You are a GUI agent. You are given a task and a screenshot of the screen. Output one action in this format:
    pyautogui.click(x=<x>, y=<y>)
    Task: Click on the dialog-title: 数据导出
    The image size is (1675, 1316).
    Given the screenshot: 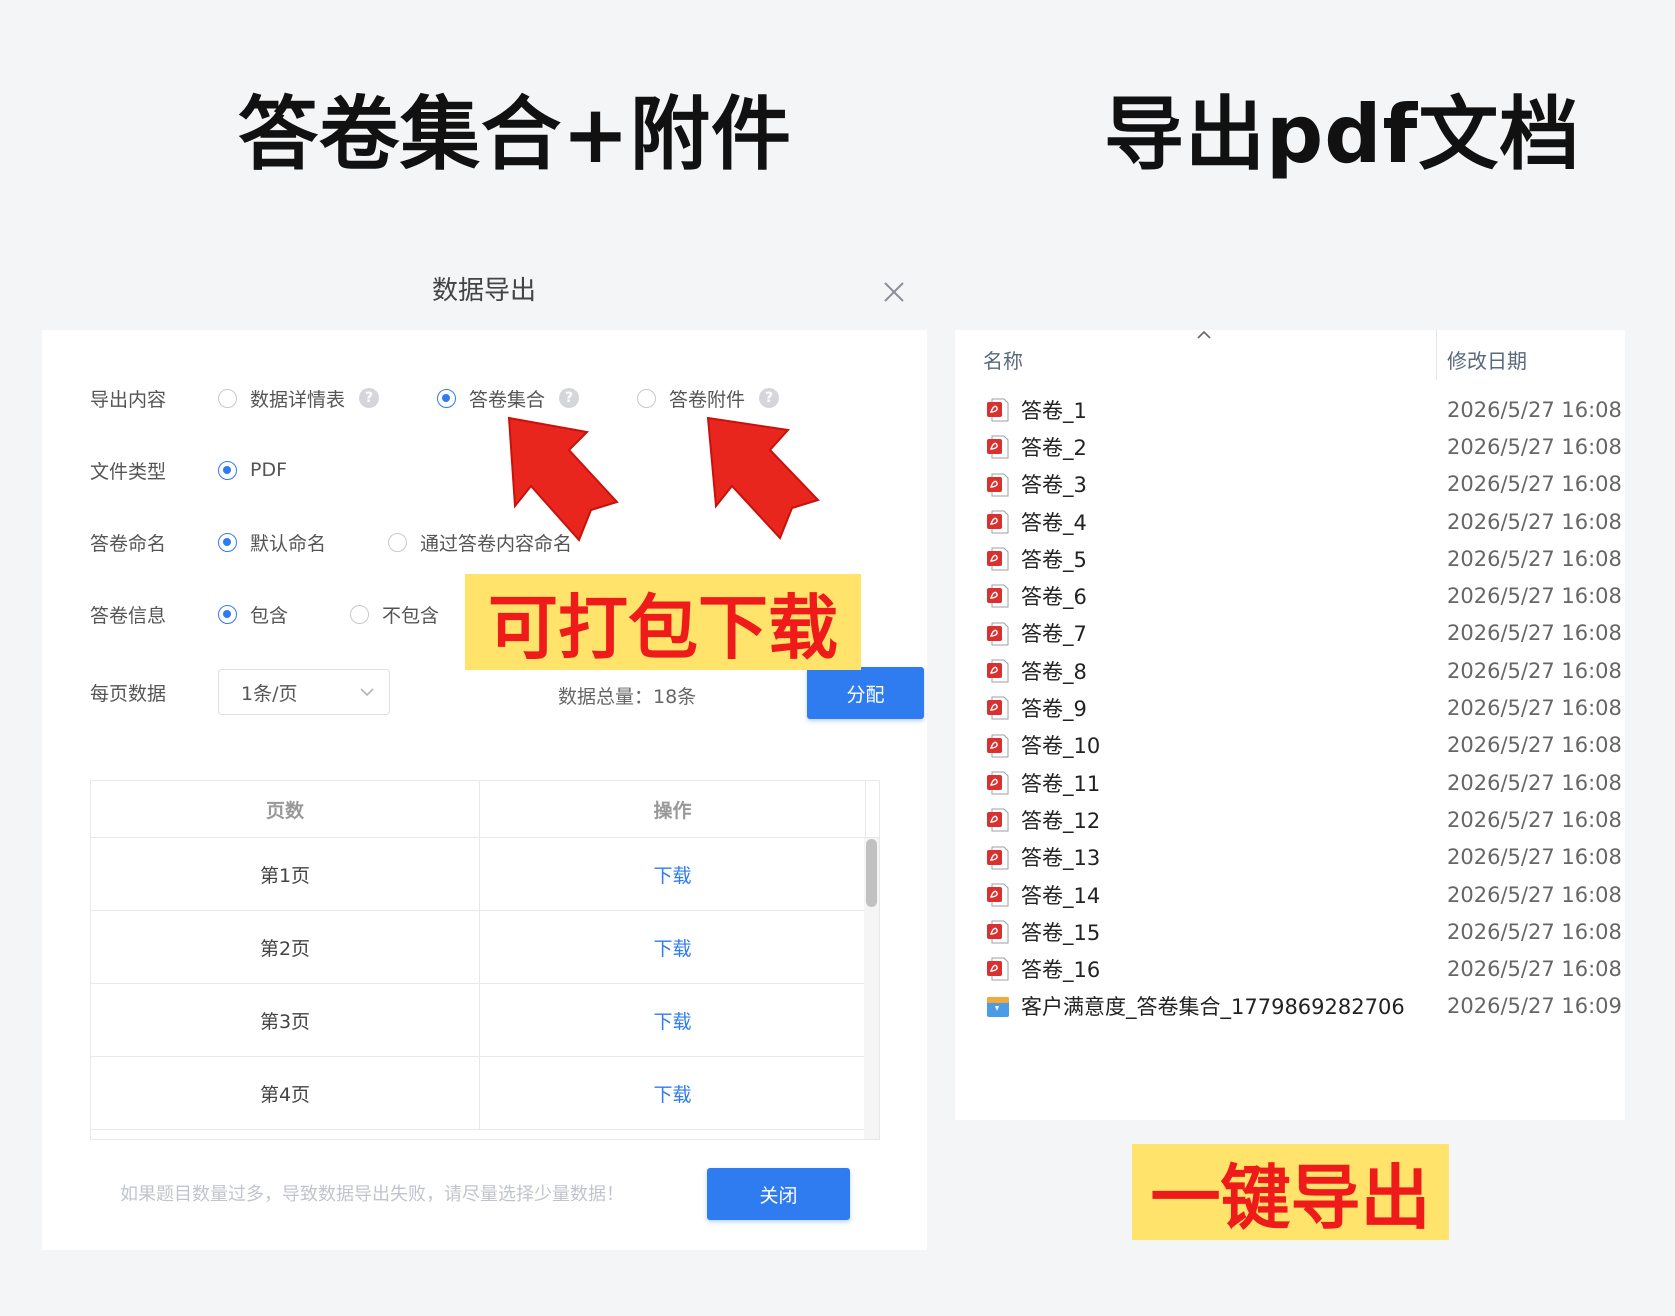 What is the action you would take?
    pyautogui.click(x=484, y=291)
    